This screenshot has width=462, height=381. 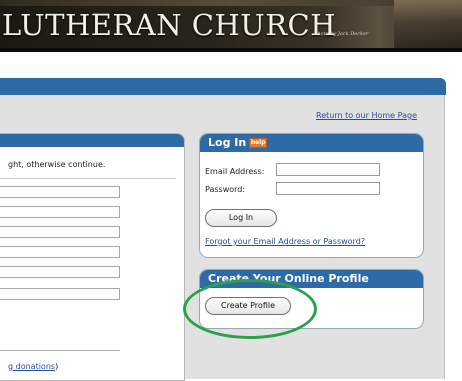 What do you see at coordinates (341, 34) in the screenshot?
I see `photo-credit: Photo by Jack Decker` at bounding box center [341, 34].